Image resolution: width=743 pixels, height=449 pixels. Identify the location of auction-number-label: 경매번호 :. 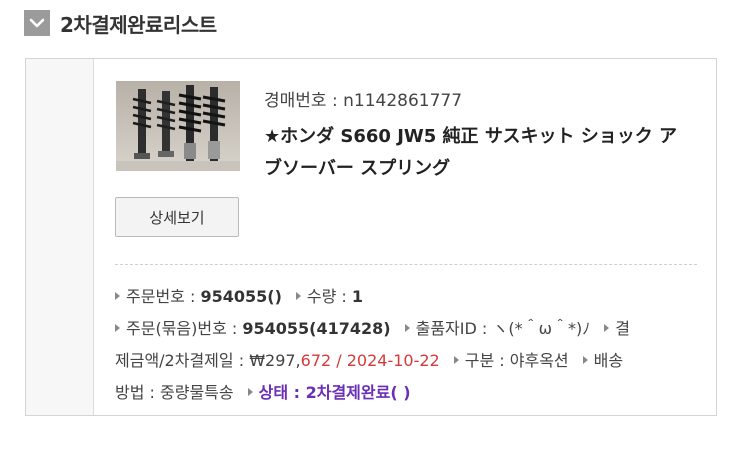
(304, 101).